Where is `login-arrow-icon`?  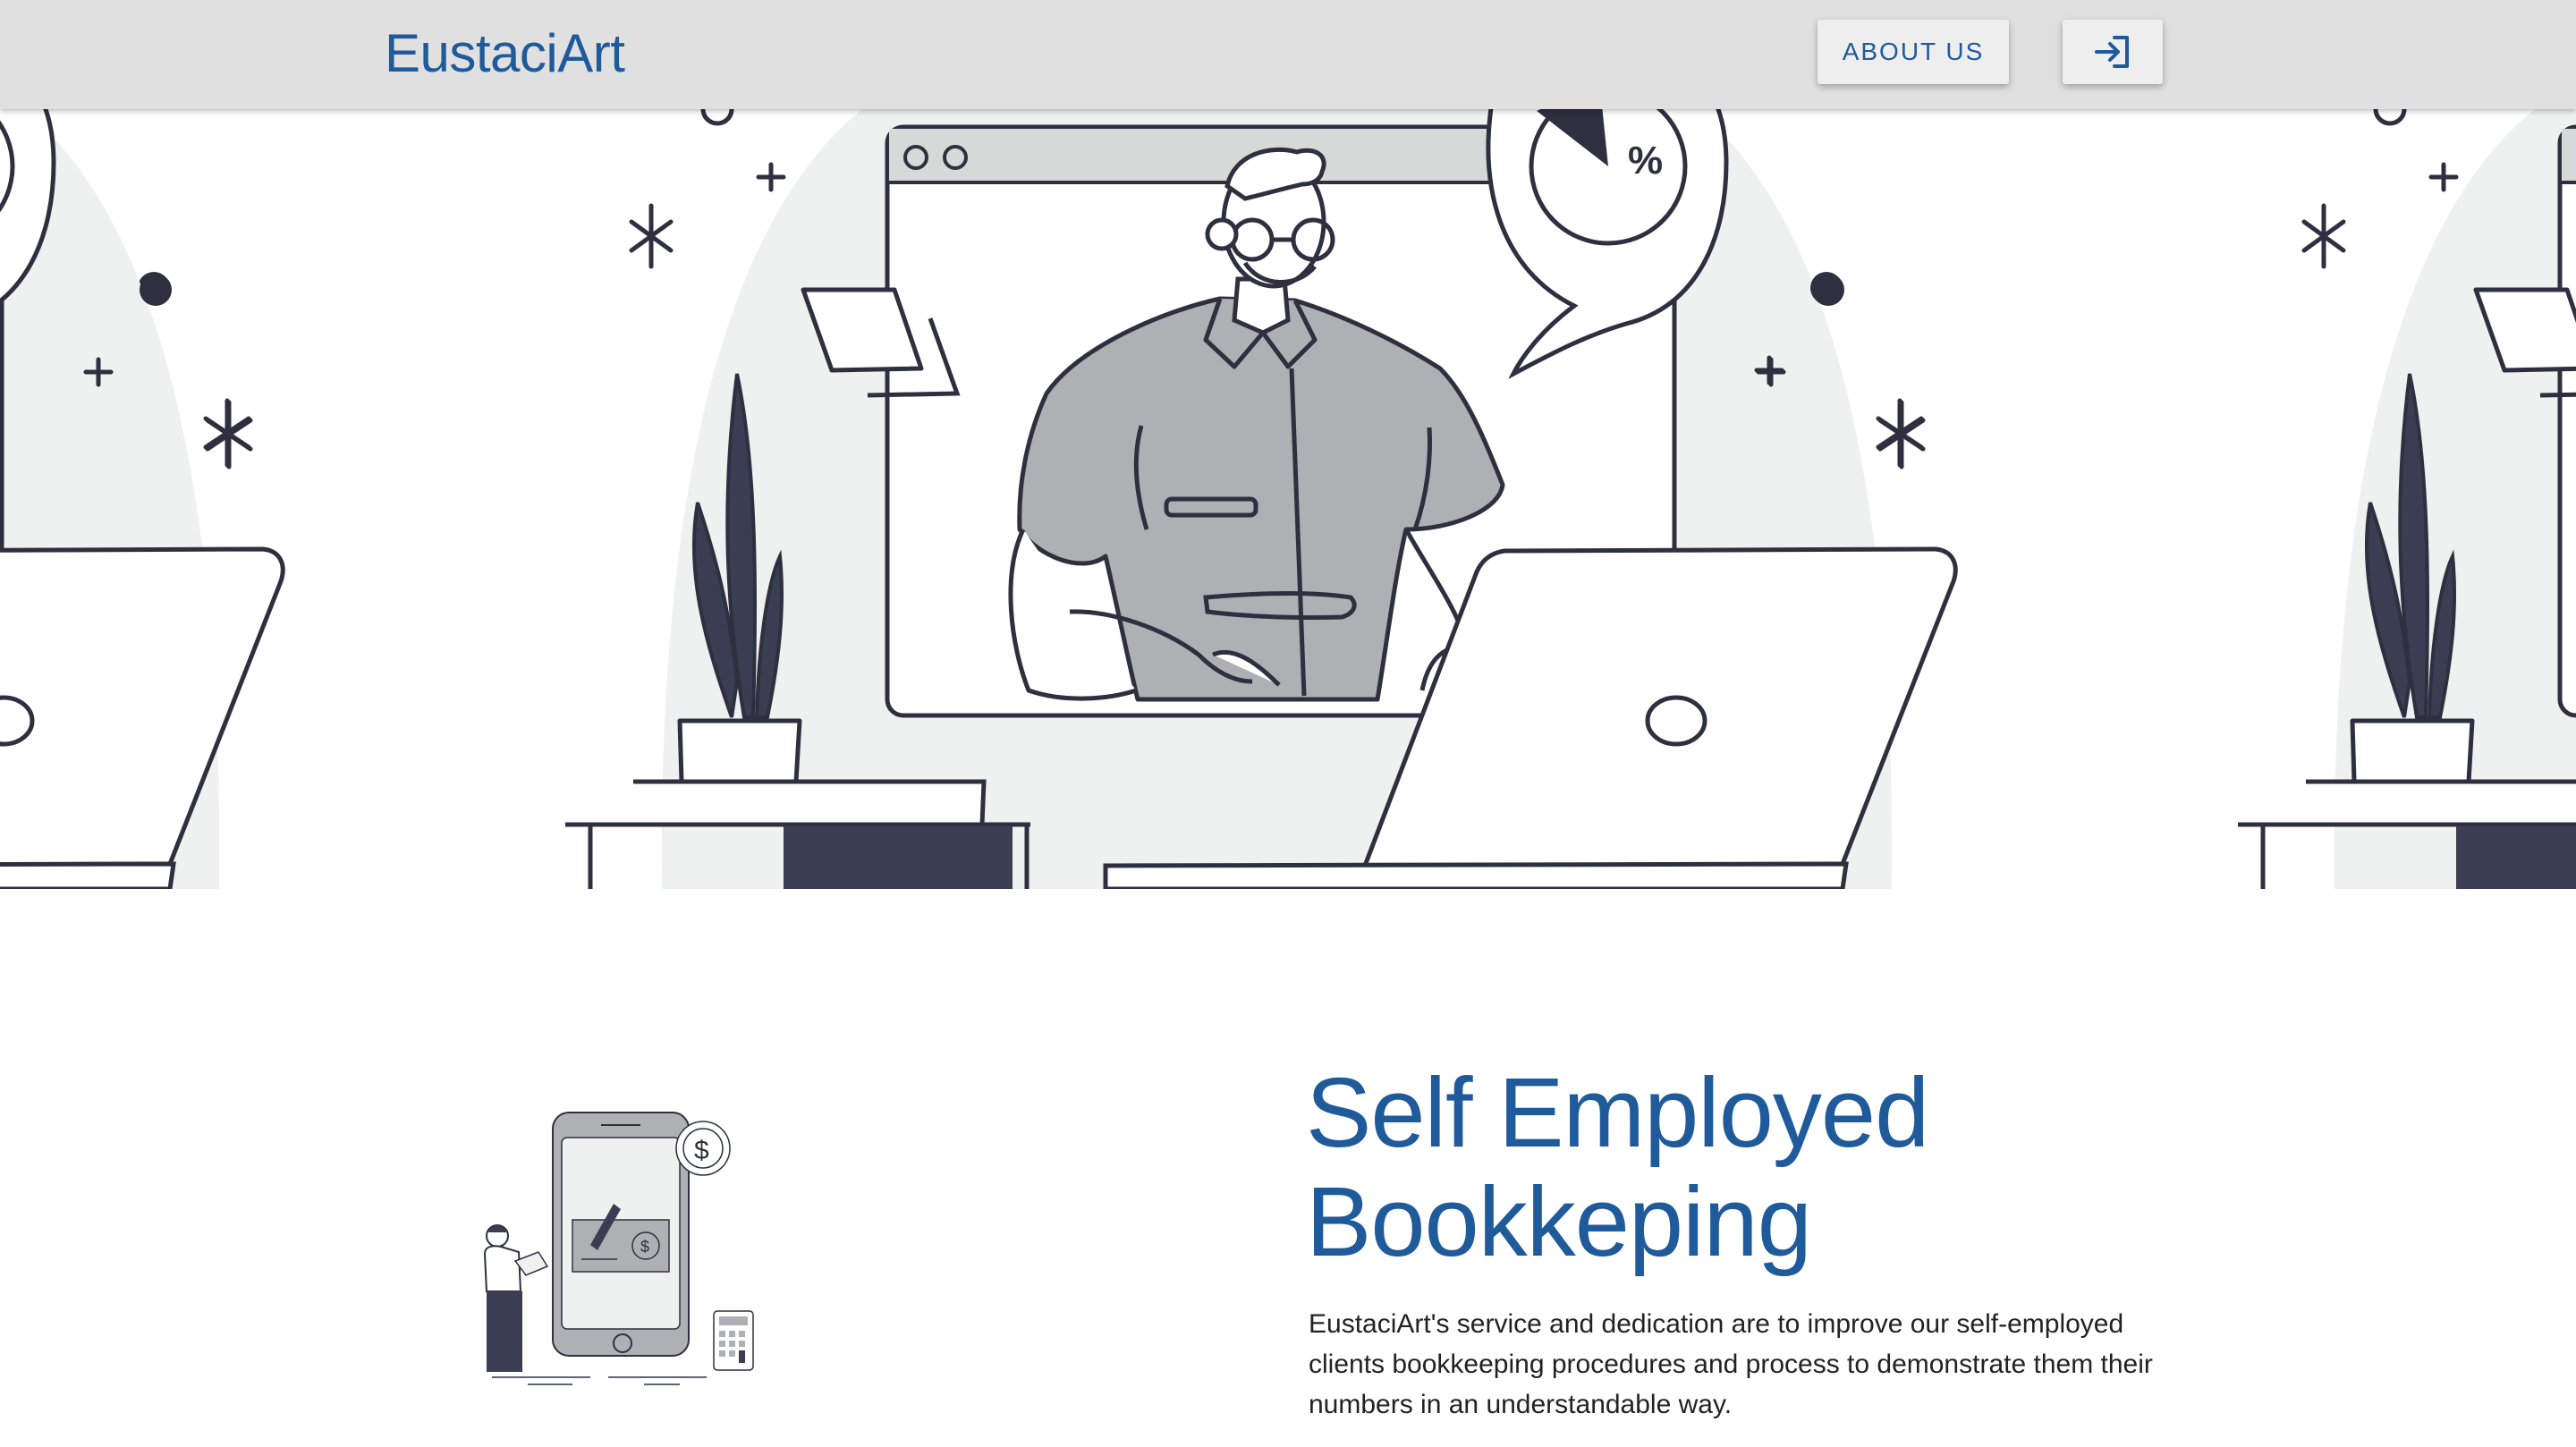
login-arrow-icon is located at coordinates (2112, 52).